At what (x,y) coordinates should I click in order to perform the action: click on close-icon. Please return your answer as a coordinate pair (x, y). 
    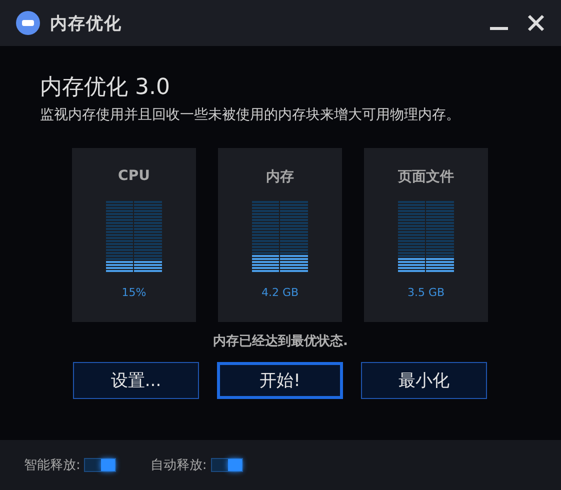
    Looking at the image, I should click on (536, 23).